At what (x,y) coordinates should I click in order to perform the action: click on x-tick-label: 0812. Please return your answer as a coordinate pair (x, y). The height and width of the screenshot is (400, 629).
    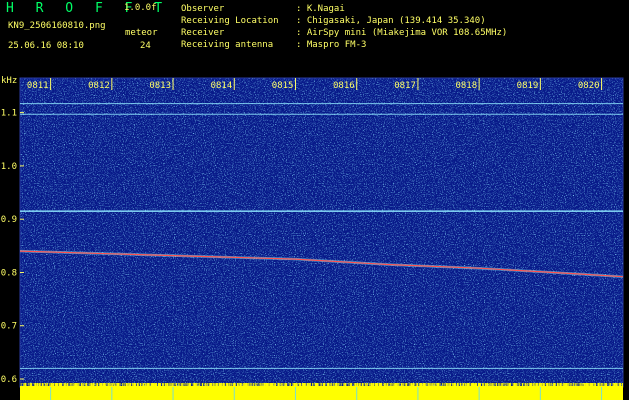
    Looking at the image, I should click on (99, 86).